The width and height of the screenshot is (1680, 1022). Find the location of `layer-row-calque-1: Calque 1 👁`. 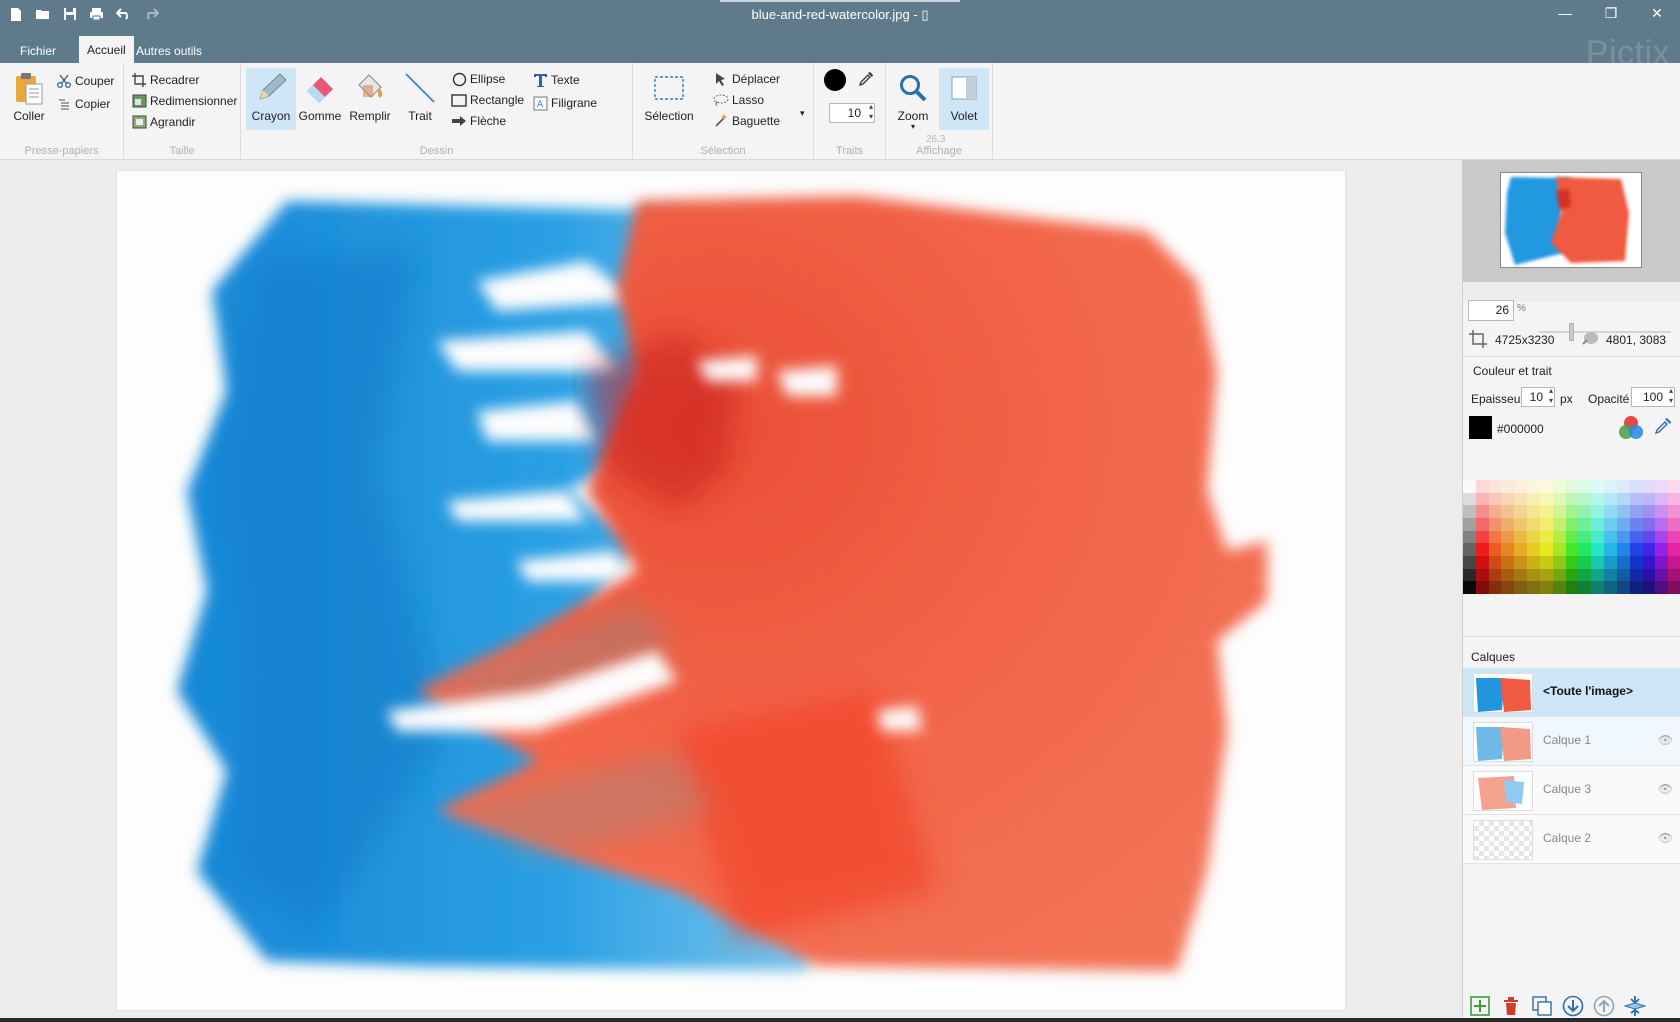

layer-row-calque-1: Calque 1 👁 is located at coordinates (1571, 741).